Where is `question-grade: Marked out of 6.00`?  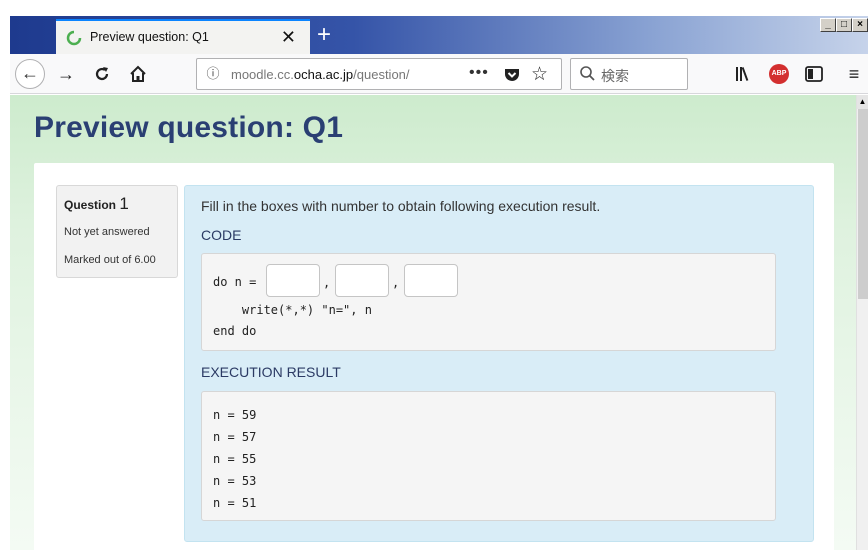
question-grade: Marked out of 6.00 is located at coordinates (110, 260).